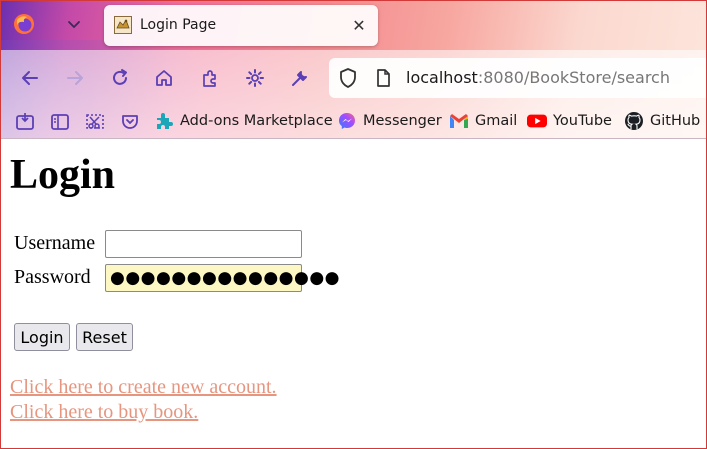 The image size is (707, 449). What do you see at coordinates (402, 121) in the screenshot?
I see `bookmark-label: Messenger` at bounding box center [402, 121].